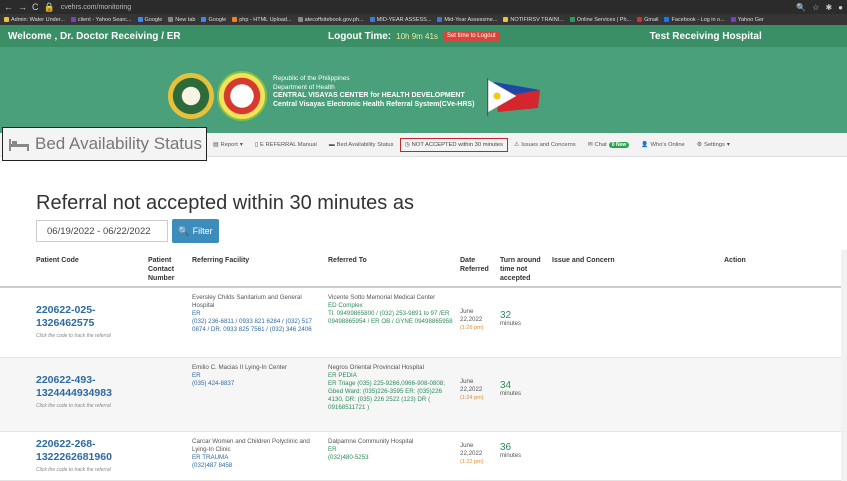  Describe the element at coordinates (221, 260) in the screenshot. I see `th-referring-facility: Referring Facility` at that location.